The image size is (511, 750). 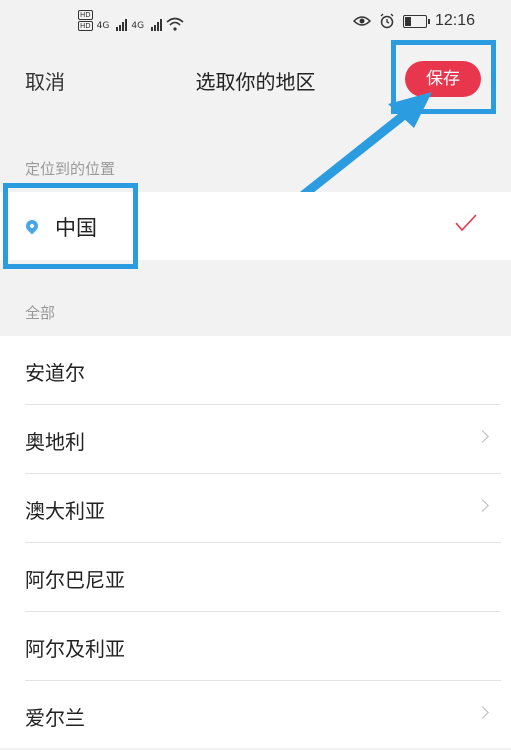 What do you see at coordinates (255, 20) in the screenshot?
I see `status-bar: HD HD 4G 4G 12:16` at bounding box center [255, 20].